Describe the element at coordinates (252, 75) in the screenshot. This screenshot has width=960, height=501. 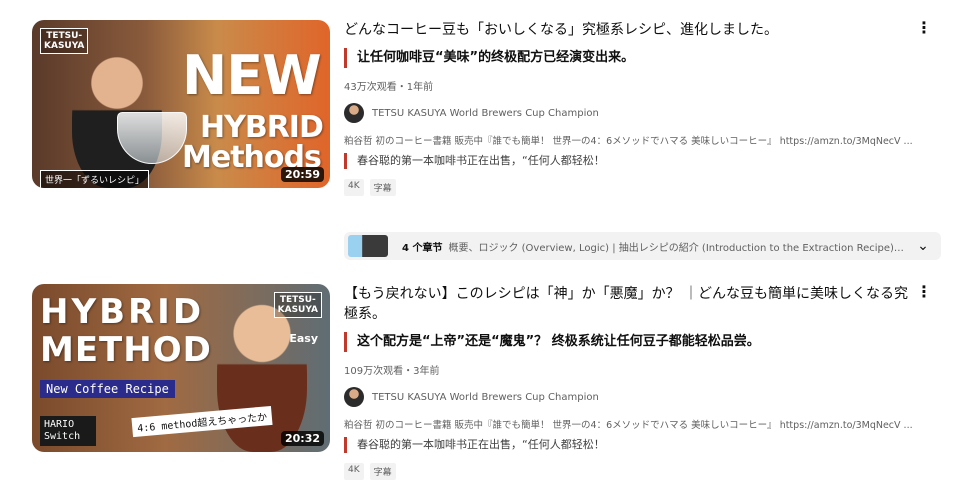
I see `thumbnail-text-new: NEW` at that location.